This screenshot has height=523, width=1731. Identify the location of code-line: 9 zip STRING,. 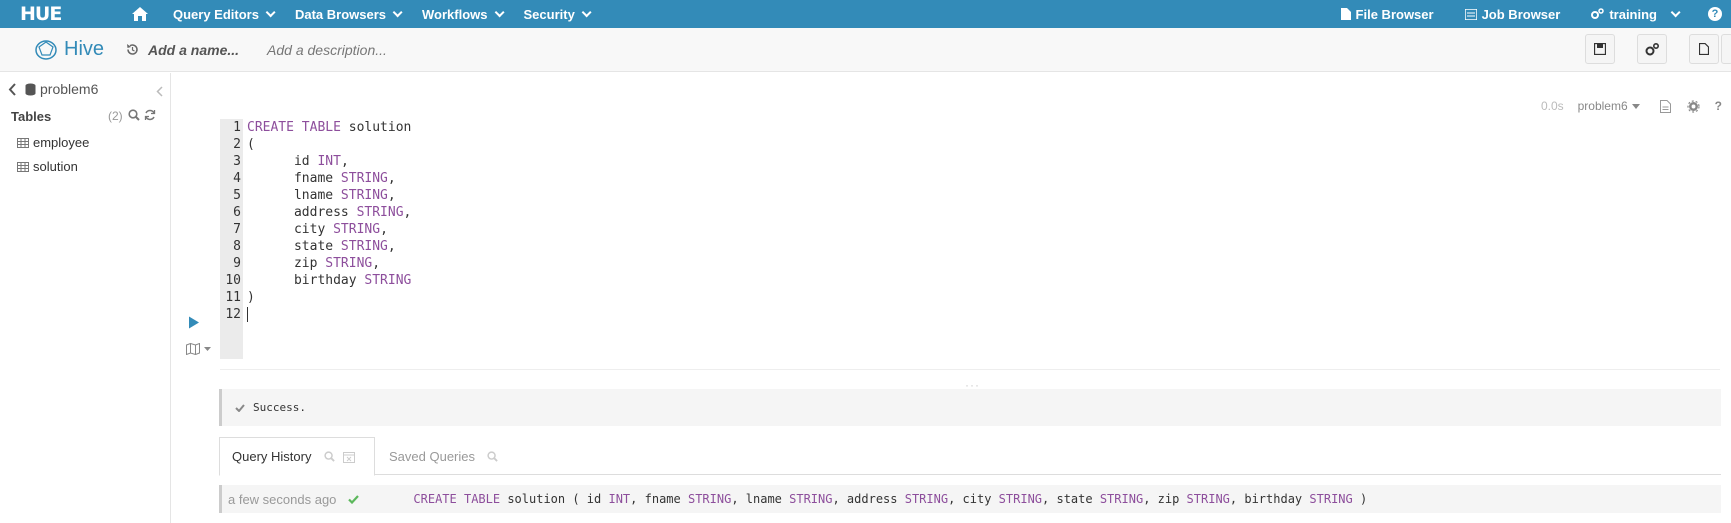
(315, 263).